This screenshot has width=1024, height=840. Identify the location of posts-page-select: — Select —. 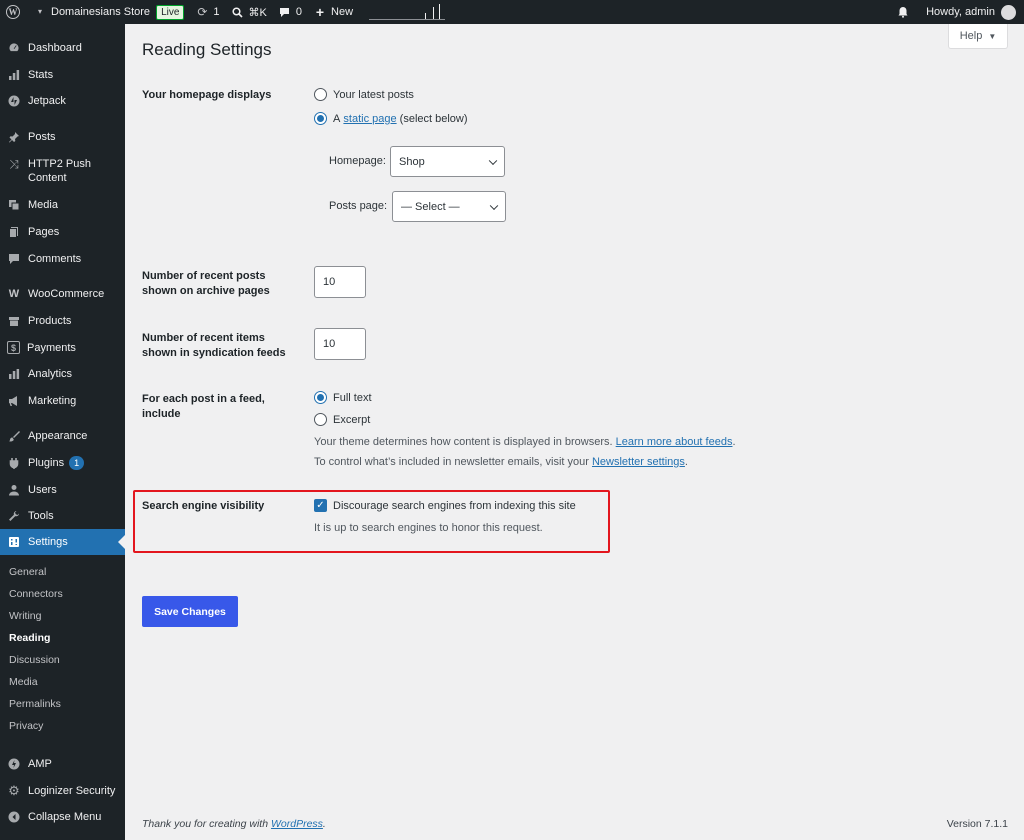
(449, 206).